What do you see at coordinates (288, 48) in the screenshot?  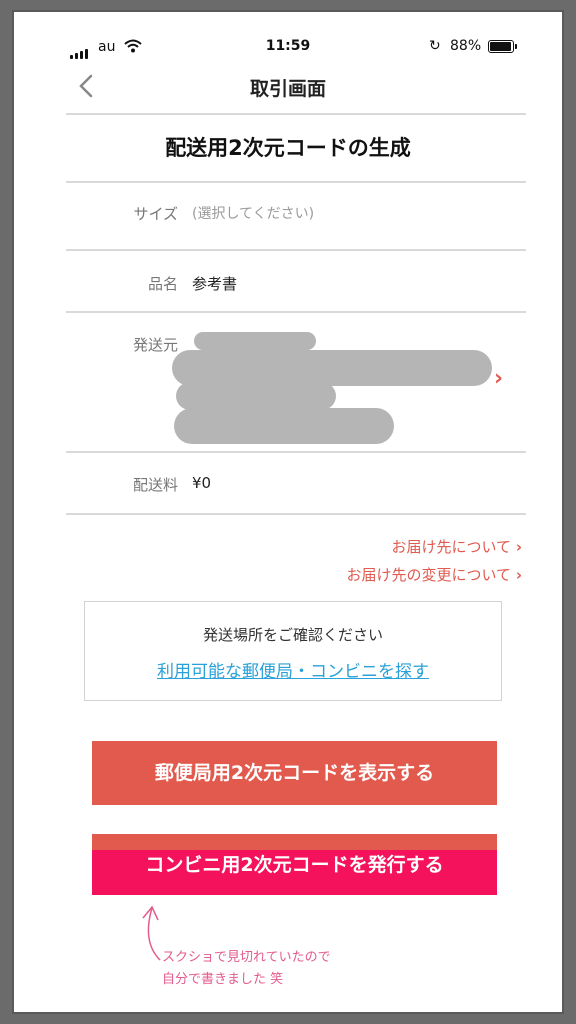 I see `status-bar: au 11:59 ↻ 88%` at bounding box center [288, 48].